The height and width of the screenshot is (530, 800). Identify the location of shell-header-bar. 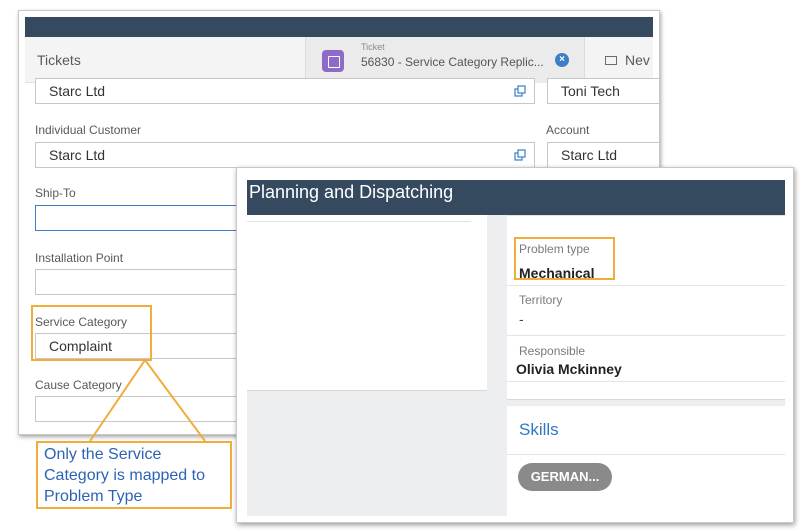
(339, 27).